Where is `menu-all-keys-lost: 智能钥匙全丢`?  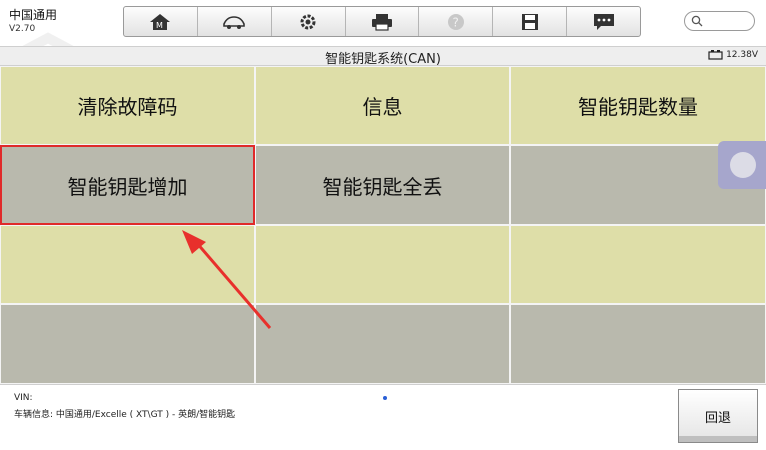 menu-all-keys-lost: 智能钥匙全丢 is located at coordinates (382, 185).